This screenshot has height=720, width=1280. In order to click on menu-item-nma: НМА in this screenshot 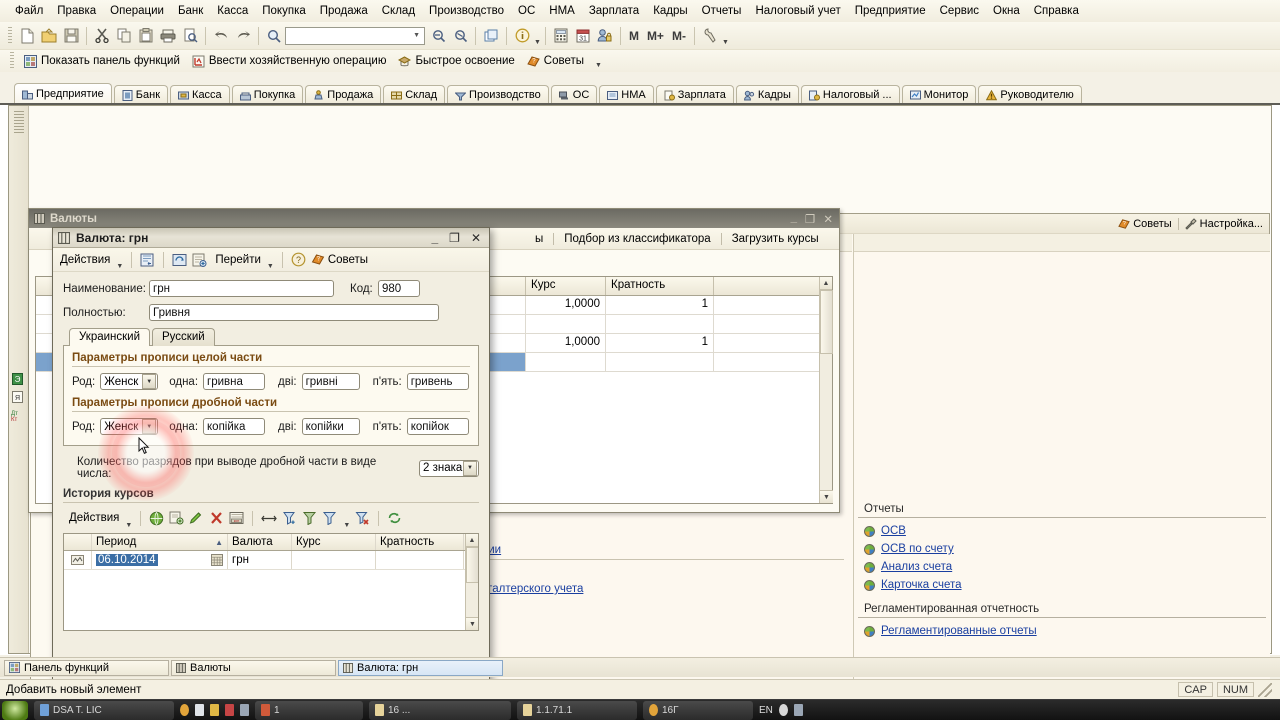, I will do `click(562, 11)`.